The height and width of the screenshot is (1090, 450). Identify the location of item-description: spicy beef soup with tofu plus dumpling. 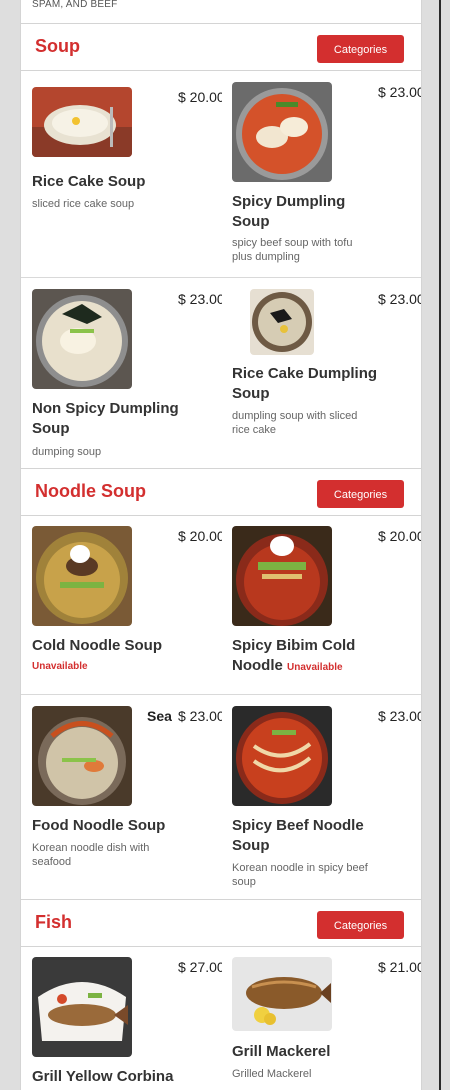
(292, 250).